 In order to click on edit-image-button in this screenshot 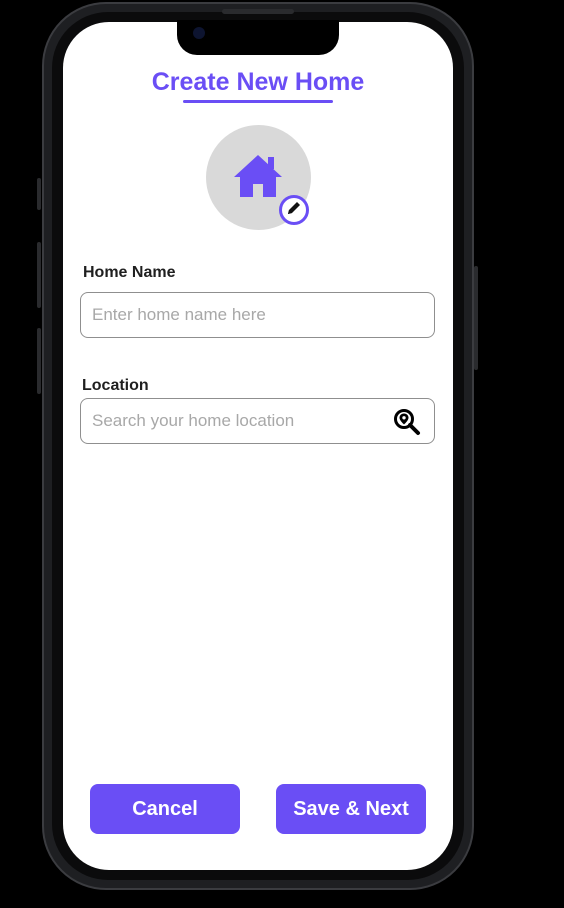, I will do `click(294, 210)`.